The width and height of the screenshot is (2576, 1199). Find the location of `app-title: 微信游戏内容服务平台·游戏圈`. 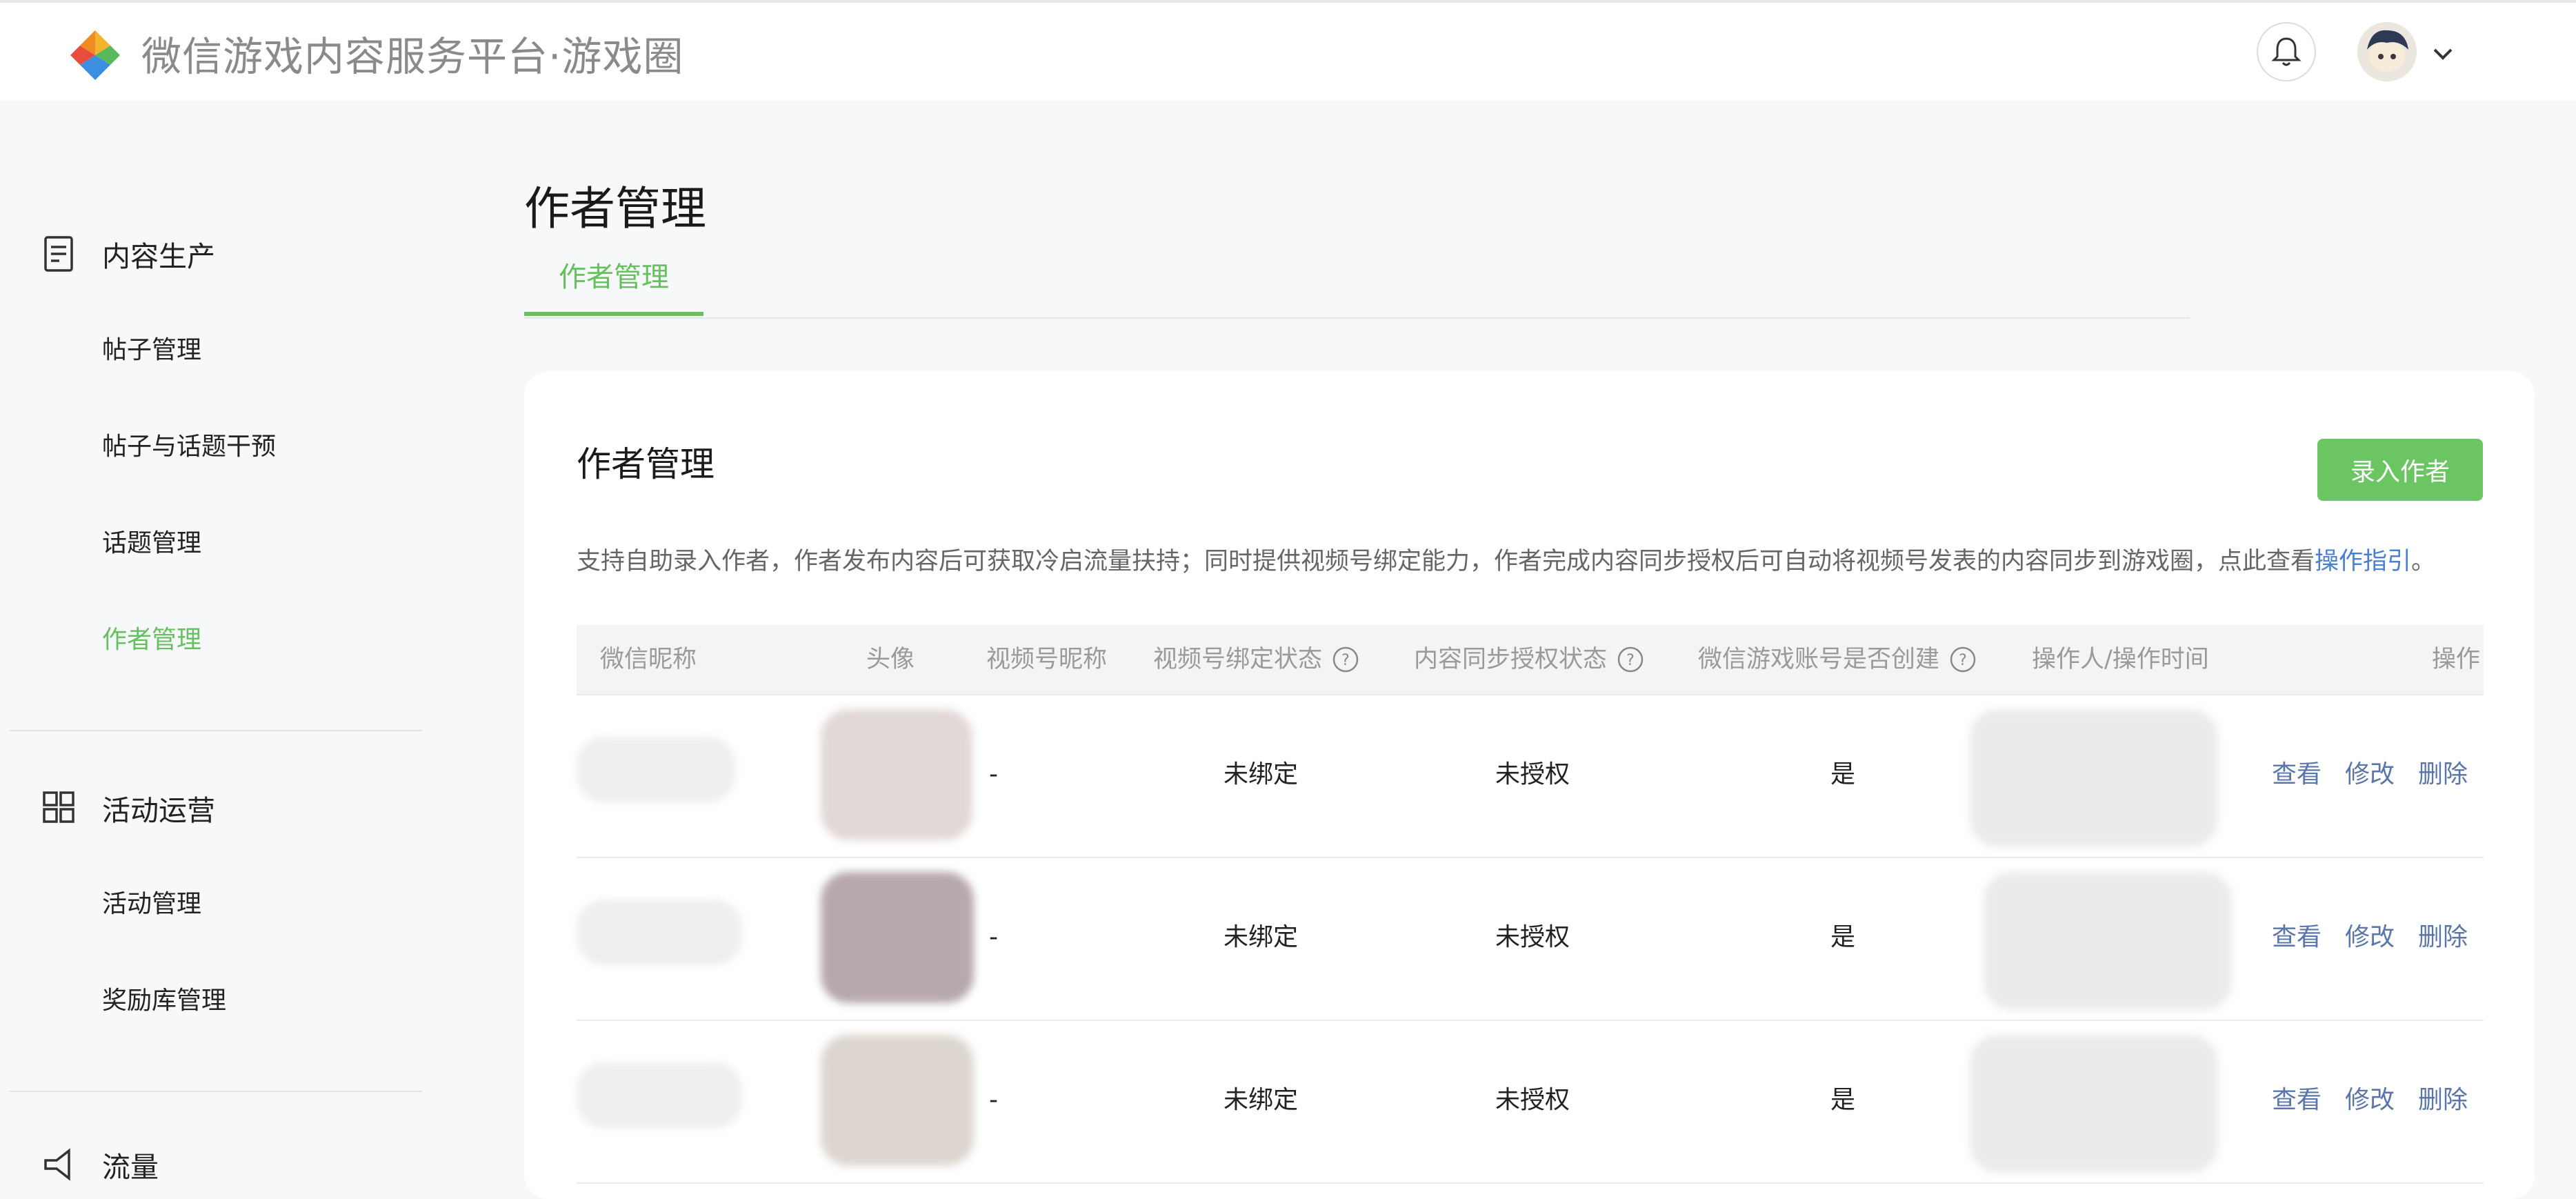

app-title: 微信游戏内容服务平台·游戏圈 is located at coordinates (412, 57).